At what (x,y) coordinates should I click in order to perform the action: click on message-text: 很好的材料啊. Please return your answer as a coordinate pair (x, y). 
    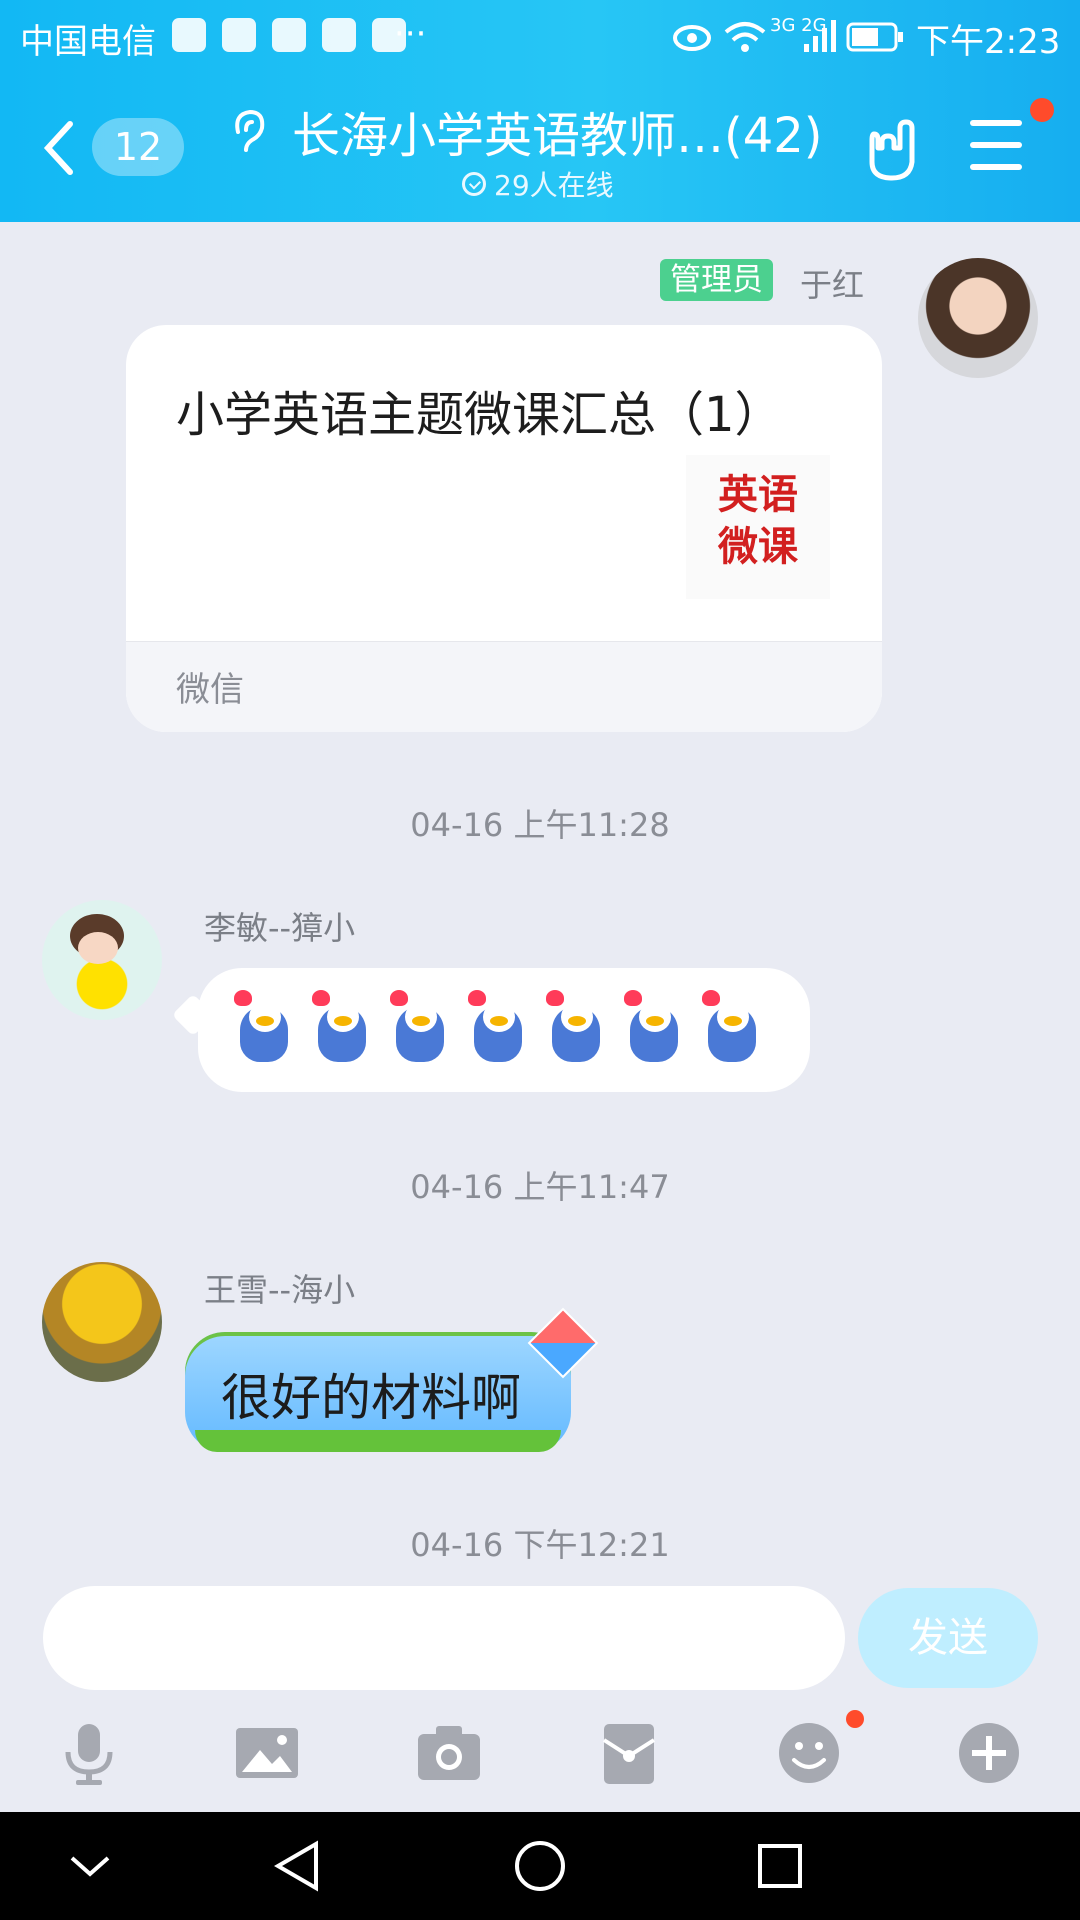
    Looking at the image, I should click on (371, 1398).